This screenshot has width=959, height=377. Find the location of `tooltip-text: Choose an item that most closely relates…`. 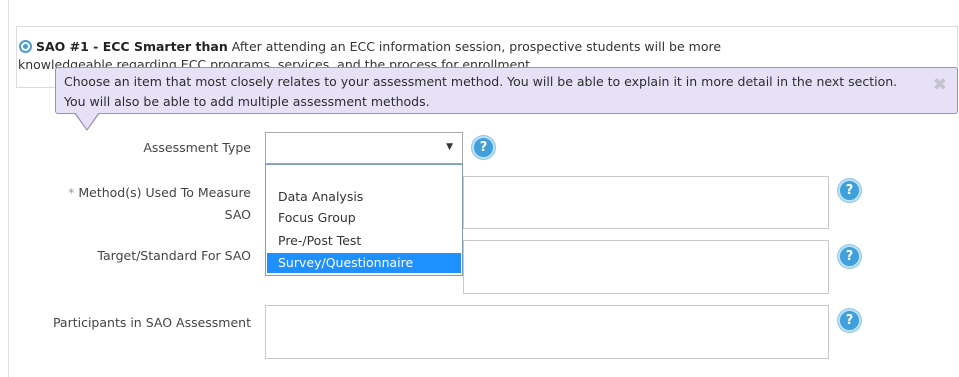

tooltip-text: Choose an item that most closely relates… is located at coordinates (481, 91).